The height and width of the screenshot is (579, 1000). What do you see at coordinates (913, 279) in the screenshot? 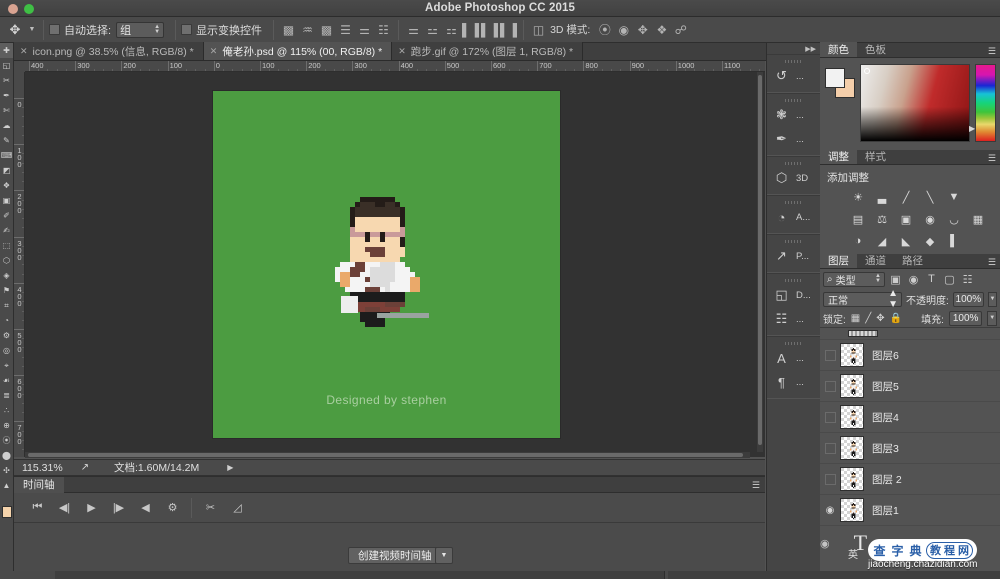
I see `filter-adjustment-icon: ◉` at bounding box center [913, 279].